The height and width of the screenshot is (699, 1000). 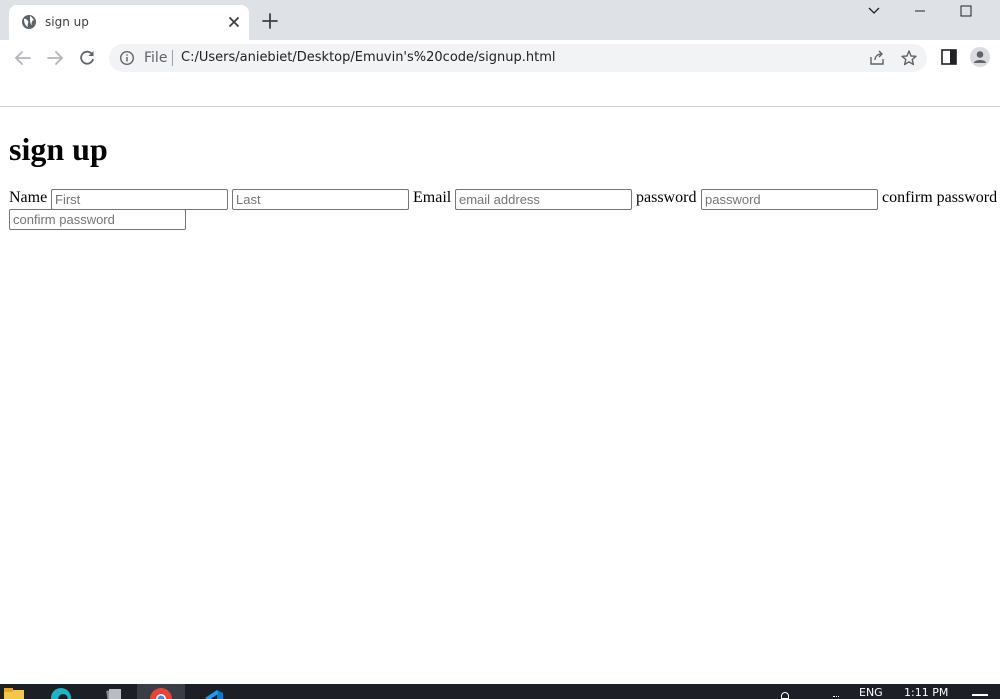 What do you see at coordinates (58, 149) in the screenshot?
I see `page-title: sign up` at bounding box center [58, 149].